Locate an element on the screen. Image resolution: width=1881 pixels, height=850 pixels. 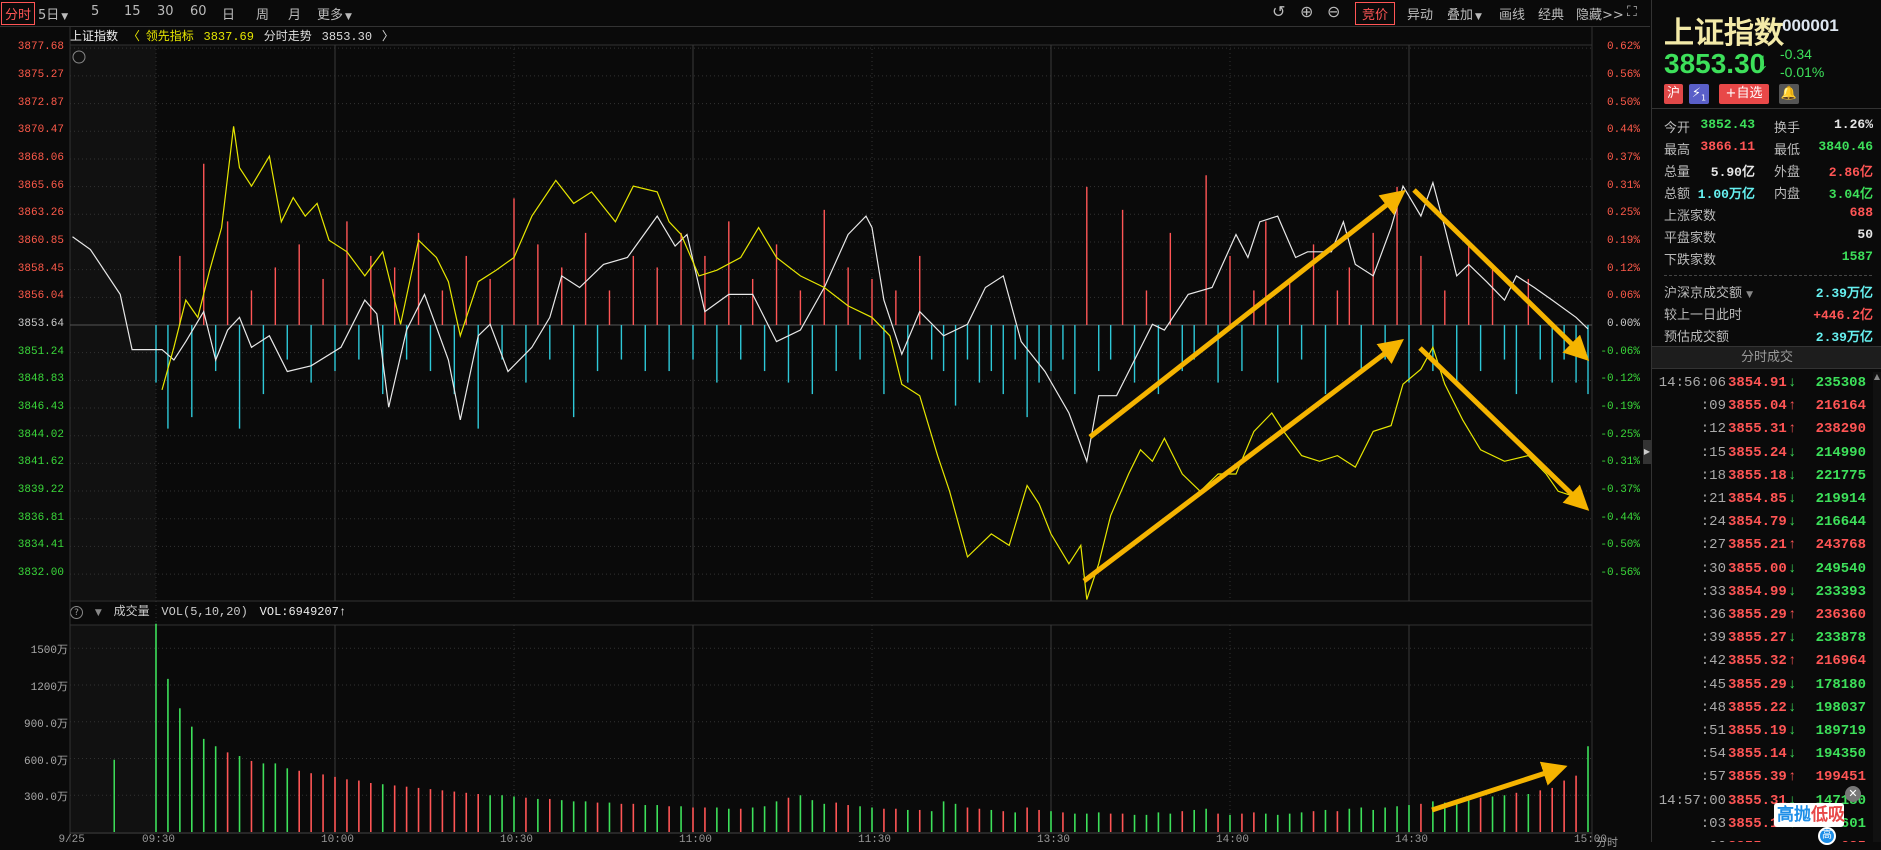
price-tick: 3836.81 is located at coordinates (40, 517).